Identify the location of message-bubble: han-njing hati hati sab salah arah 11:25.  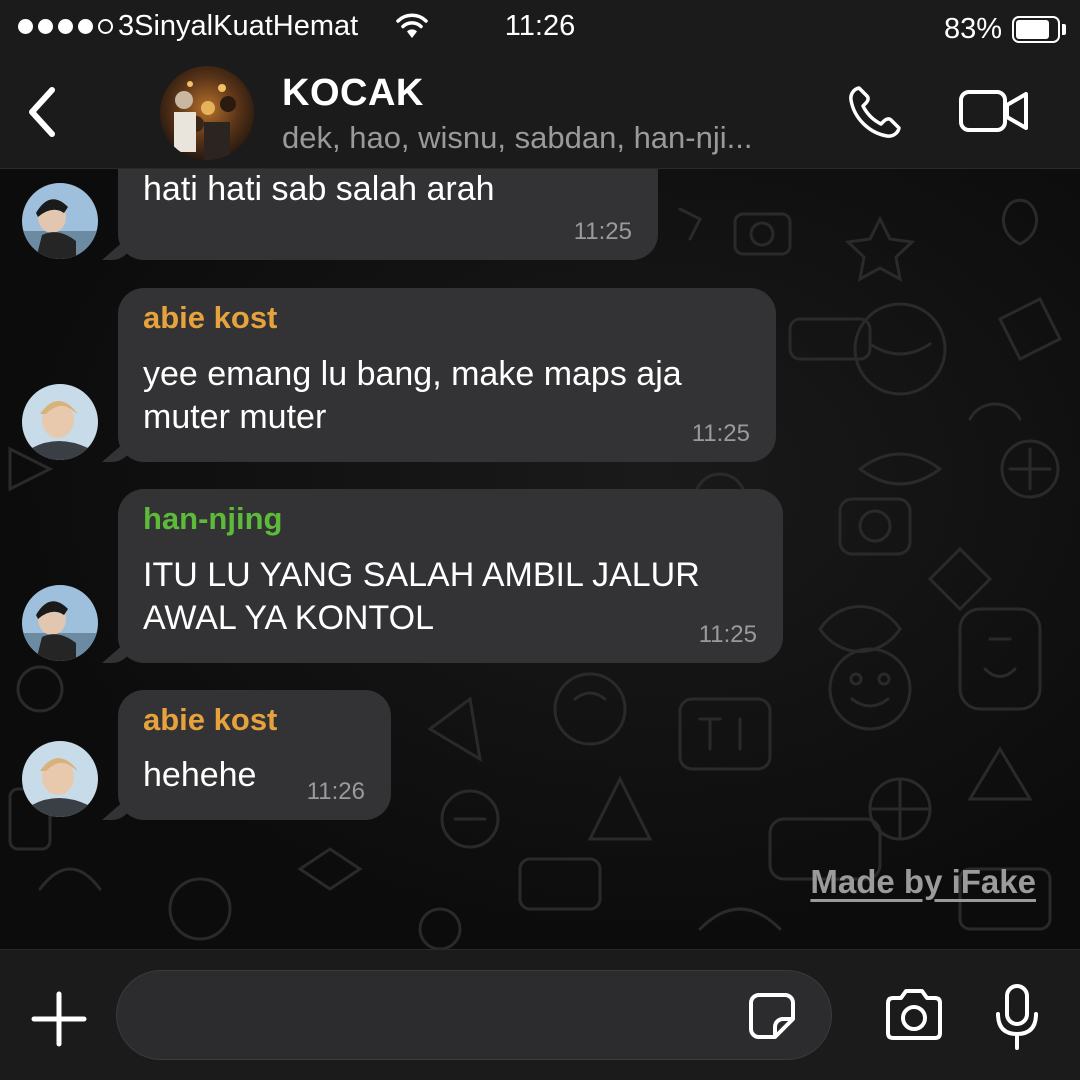
(388, 214).